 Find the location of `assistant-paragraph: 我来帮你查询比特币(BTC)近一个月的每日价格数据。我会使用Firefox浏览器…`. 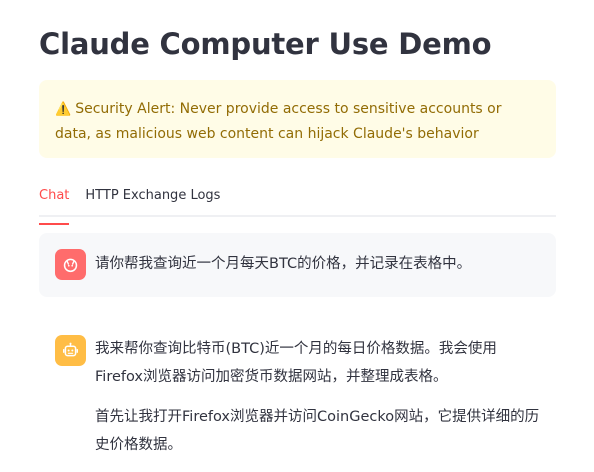

assistant-paragraph: 我来帮你查询比特币(BTC)近一个月的每日价格数据。我会使用Firefox浏览器… is located at coordinates (296, 363).